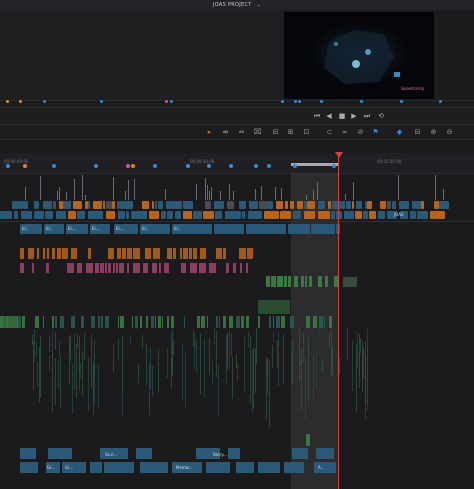  Describe the element at coordinates (290, 132) in the screenshot. I see `overwrite-clip-icon: ⊞` at that location.